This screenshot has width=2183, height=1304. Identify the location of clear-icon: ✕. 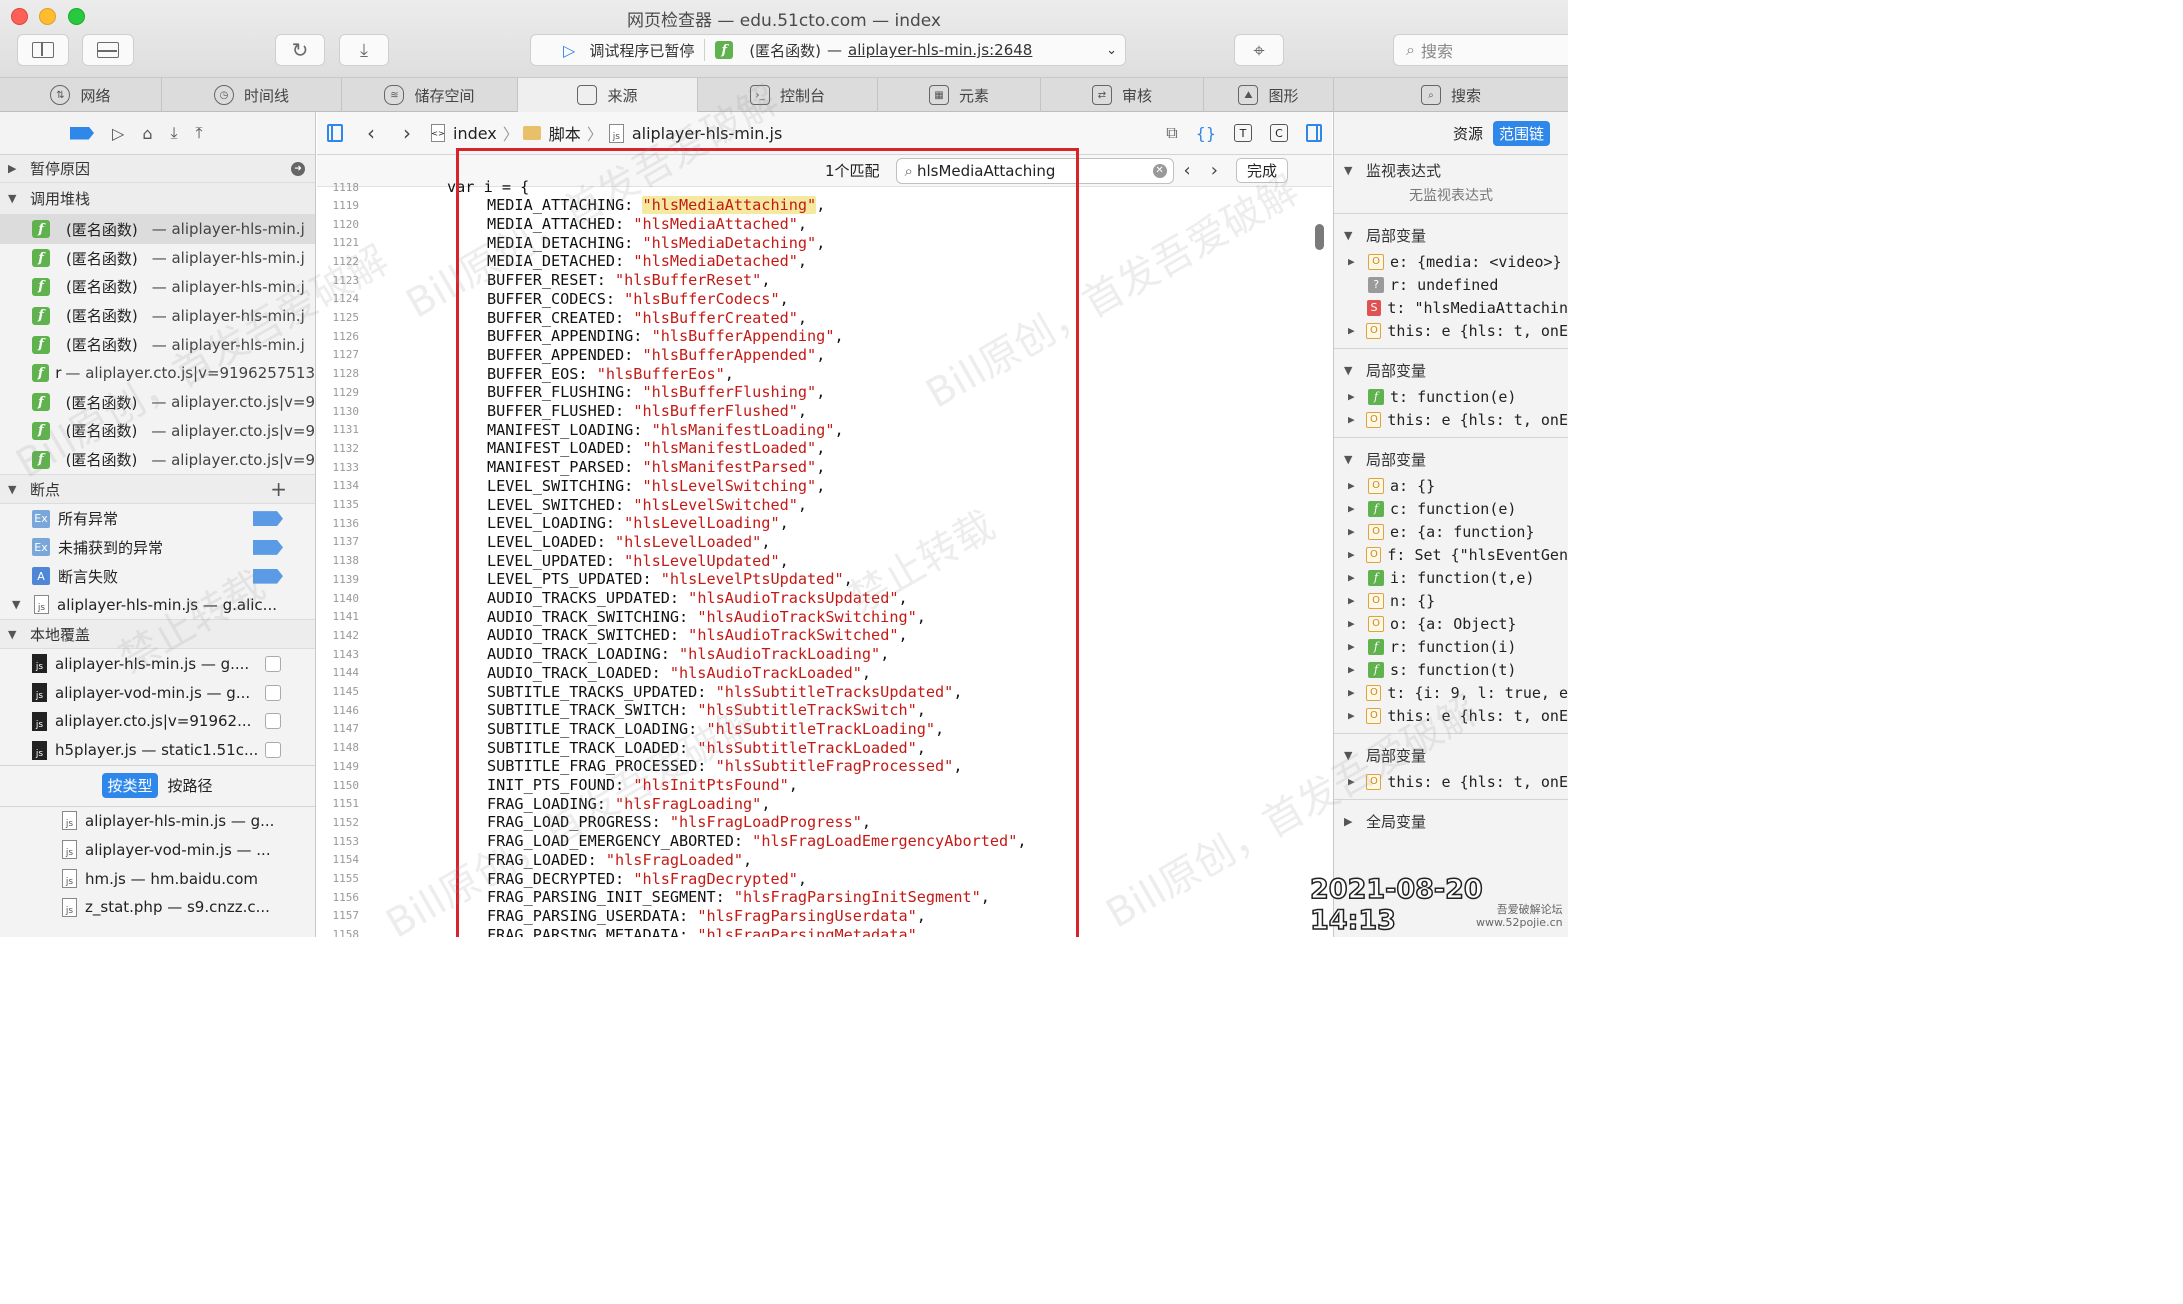
(1159, 170).